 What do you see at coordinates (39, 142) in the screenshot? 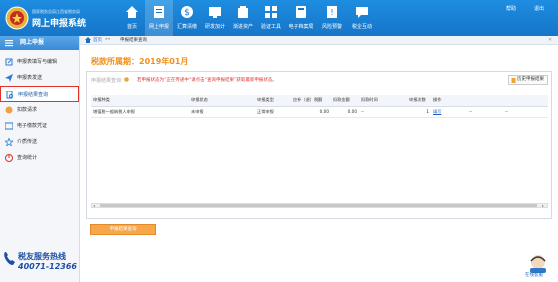
I see `sidebar-item-media: 介质传送` at bounding box center [39, 142].